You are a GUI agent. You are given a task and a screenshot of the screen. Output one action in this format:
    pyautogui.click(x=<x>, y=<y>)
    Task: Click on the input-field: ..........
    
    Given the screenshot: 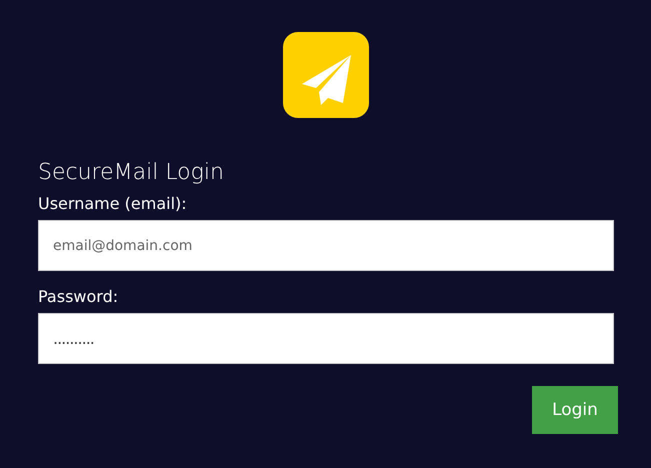 What is the action you would take?
    pyautogui.click(x=326, y=338)
    